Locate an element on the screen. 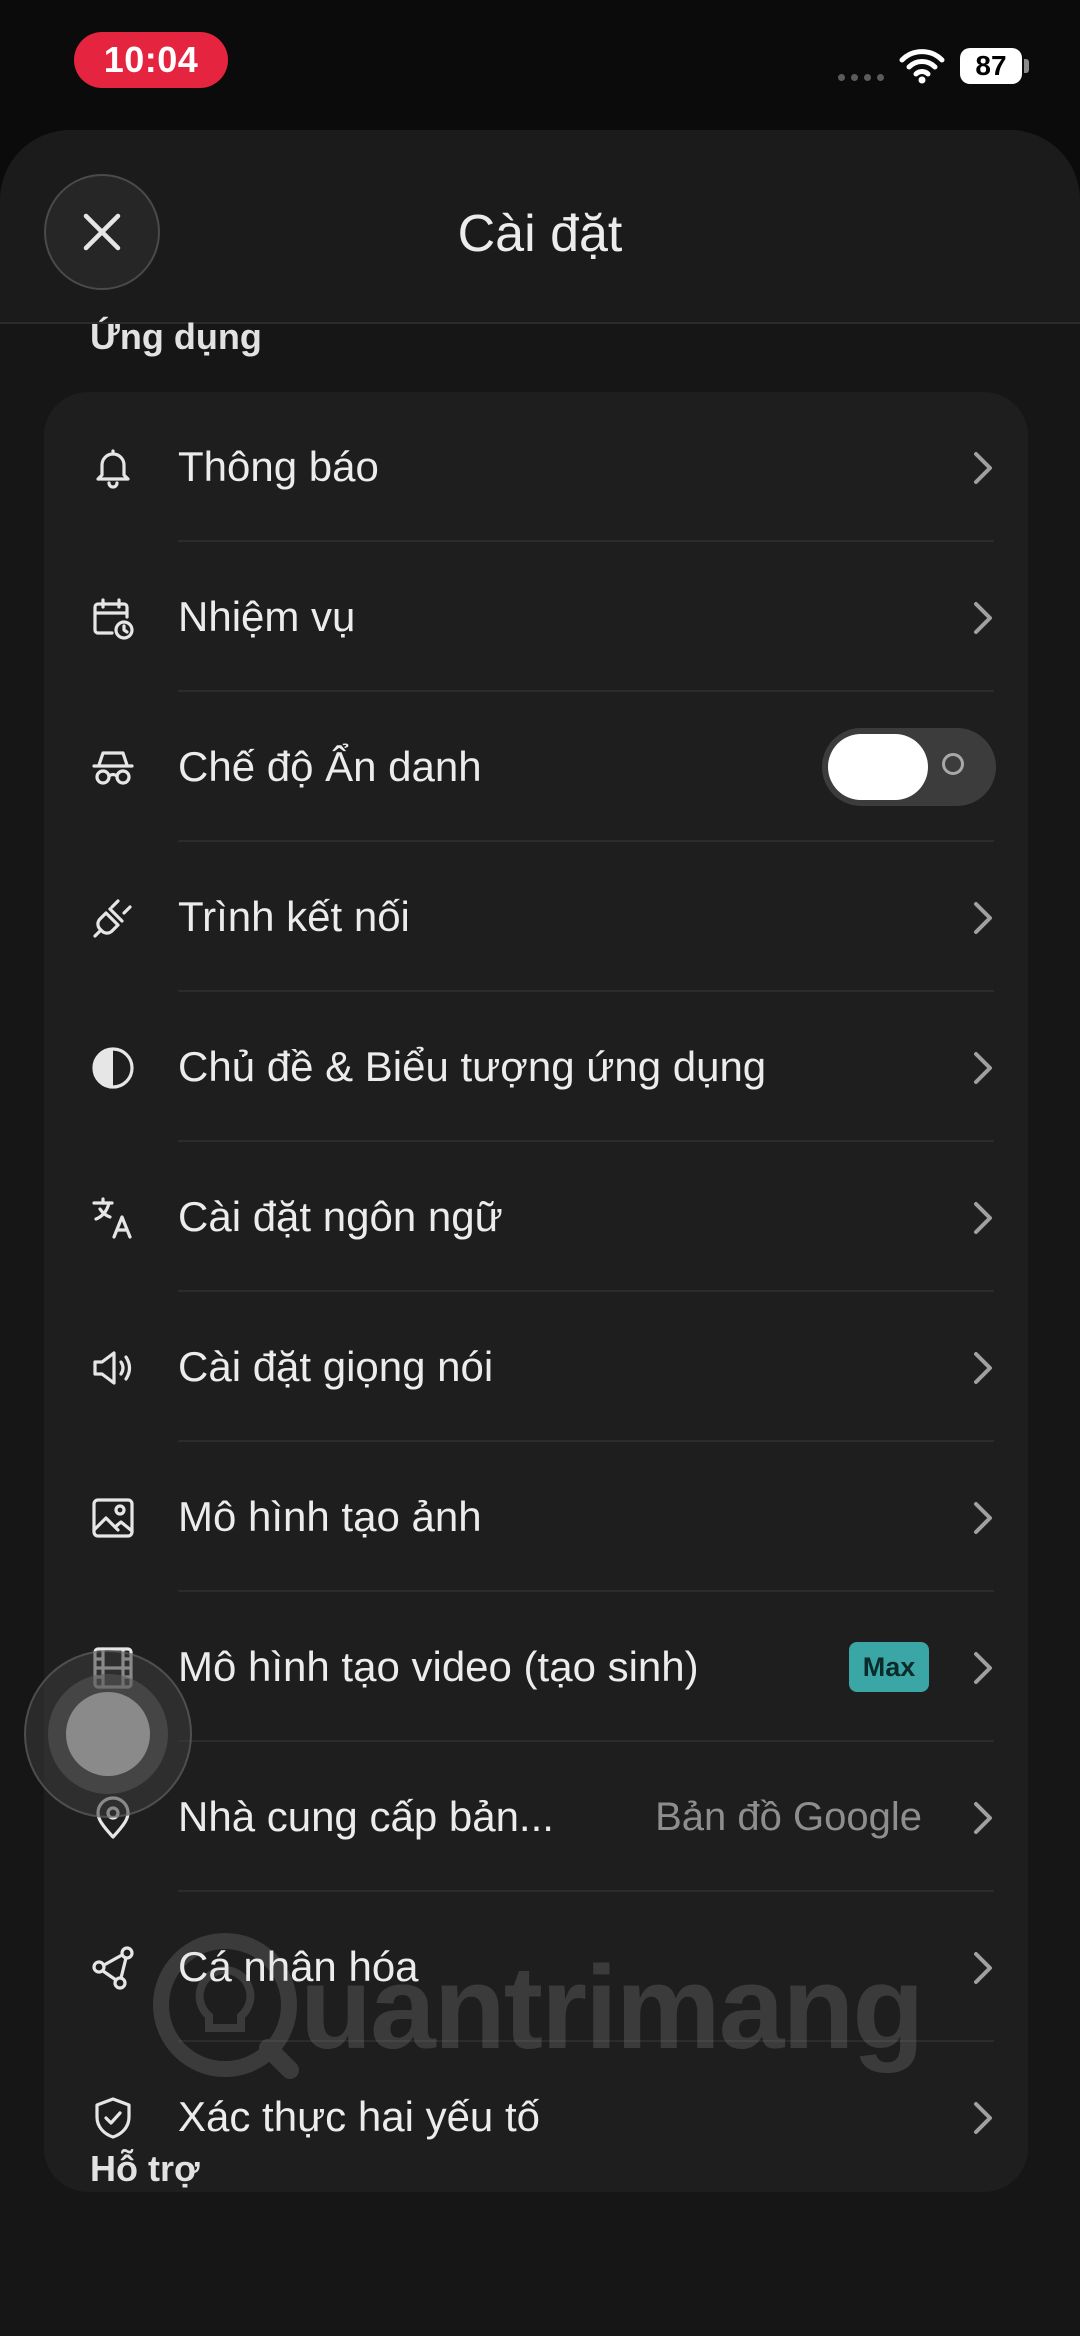 Image resolution: width=1080 pixels, height=2336 pixels. settings-row-notifications: Thông báo is located at coordinates (536, 467).